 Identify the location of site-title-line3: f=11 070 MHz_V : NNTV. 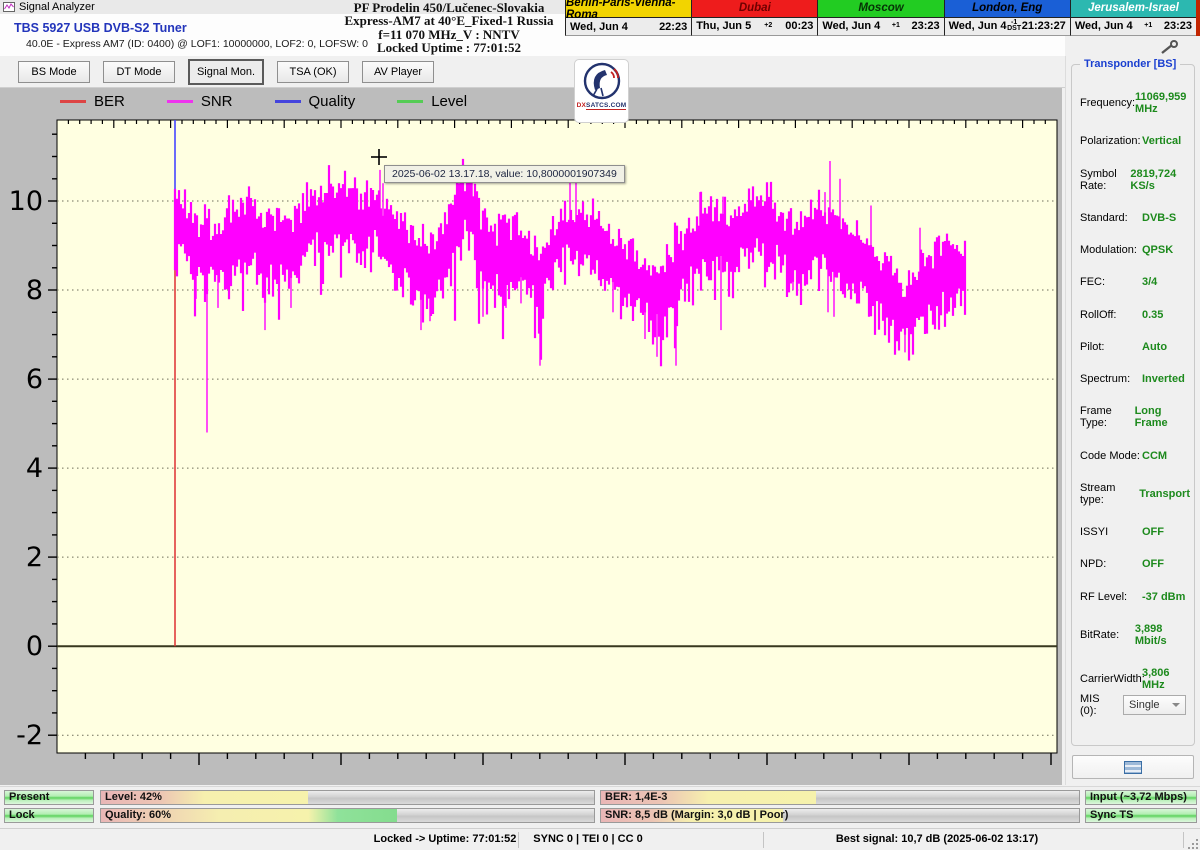
(449, 34).